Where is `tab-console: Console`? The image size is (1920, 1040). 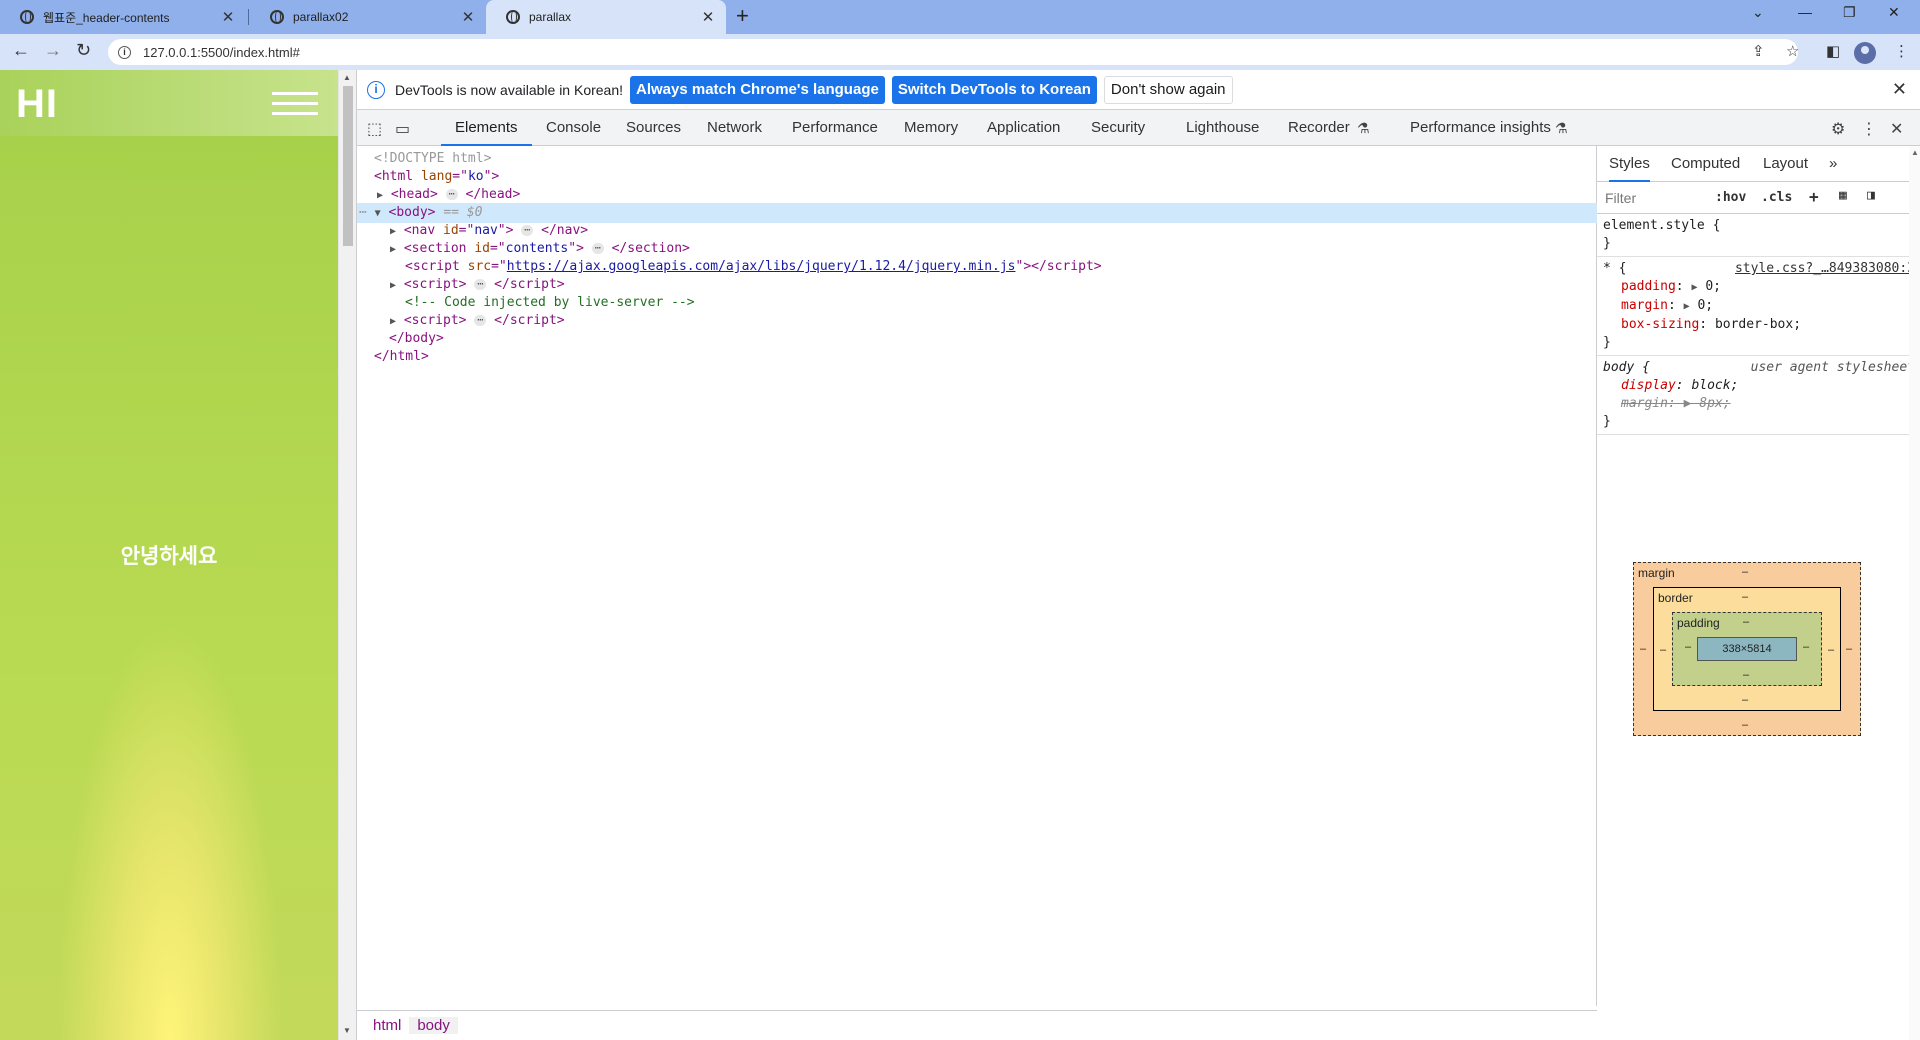 tab-console: Console is located at coordinates (573, 128).